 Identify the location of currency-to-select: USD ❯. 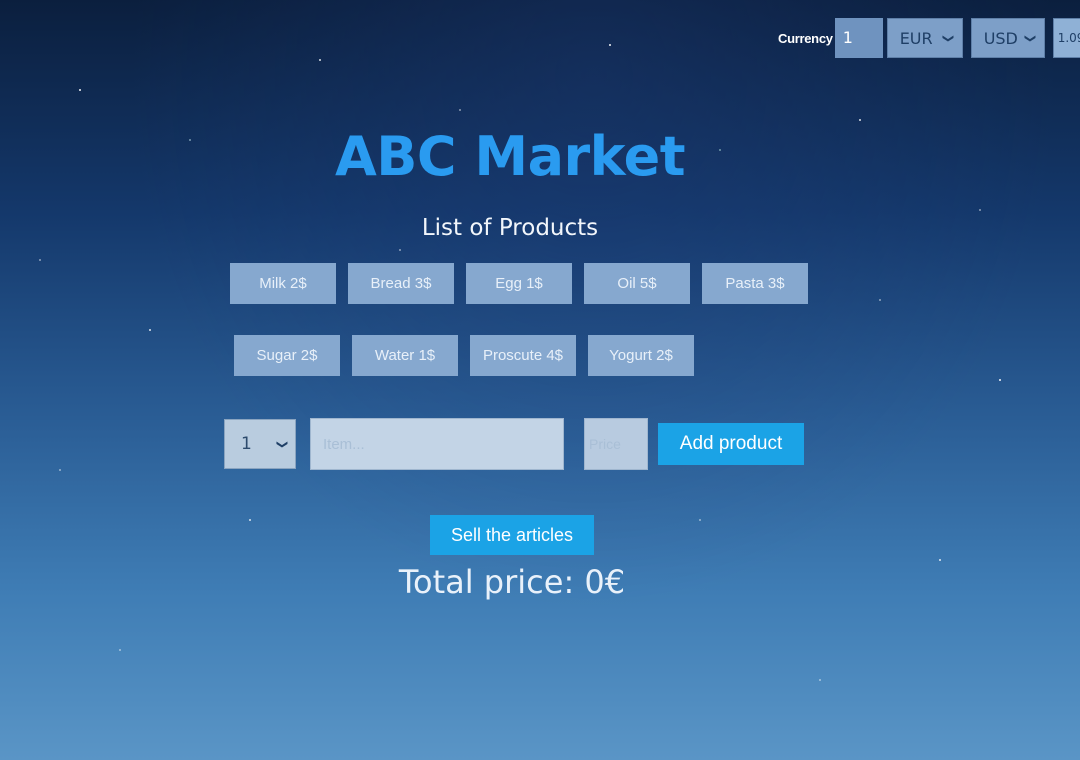
(1007, 38).